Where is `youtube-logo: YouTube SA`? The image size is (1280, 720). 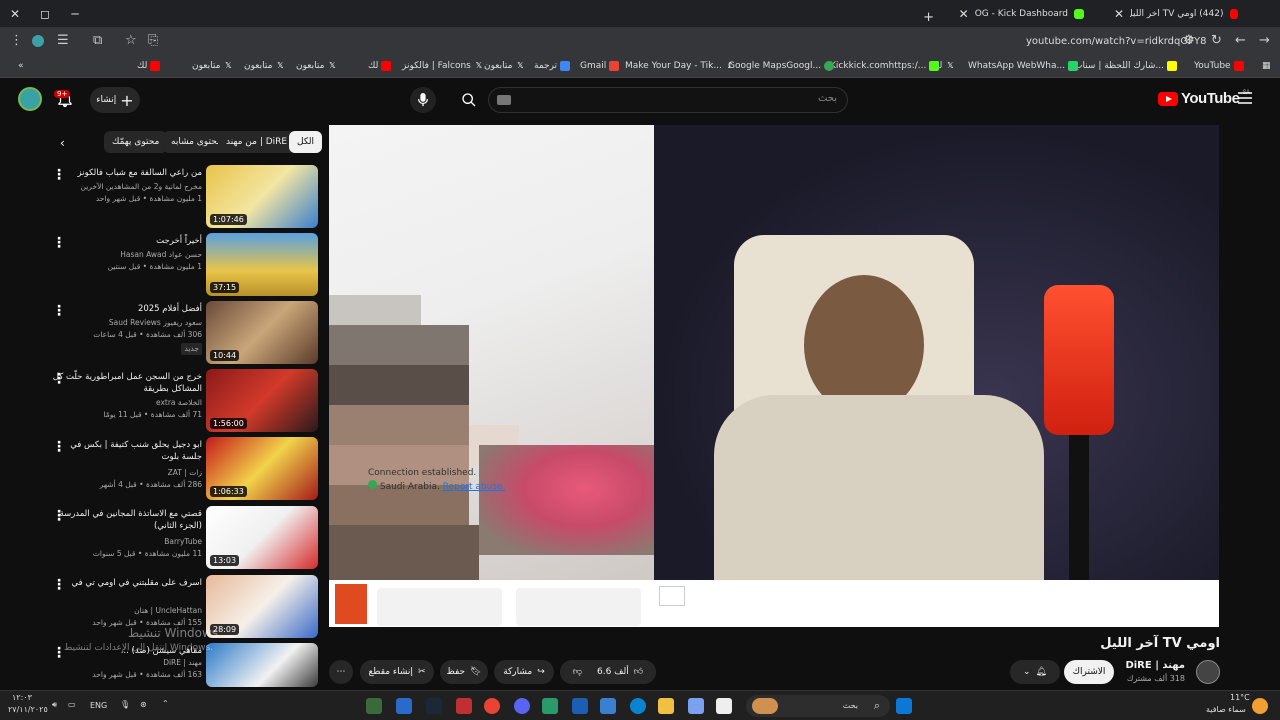
youtube-logo: YouTube SA is located at coordinates (1204, 98).